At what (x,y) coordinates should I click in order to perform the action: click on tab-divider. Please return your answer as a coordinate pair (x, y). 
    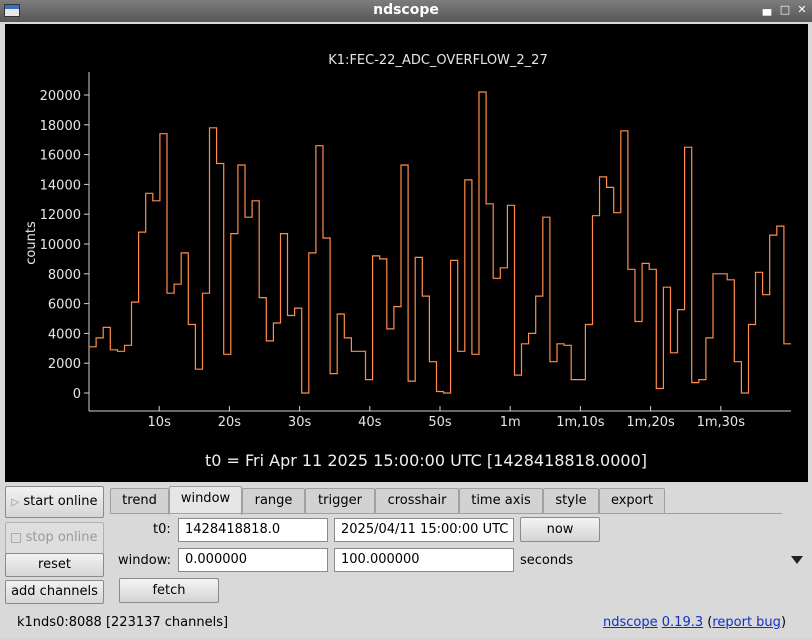
    Looking at the image, I should click on (446, 513).